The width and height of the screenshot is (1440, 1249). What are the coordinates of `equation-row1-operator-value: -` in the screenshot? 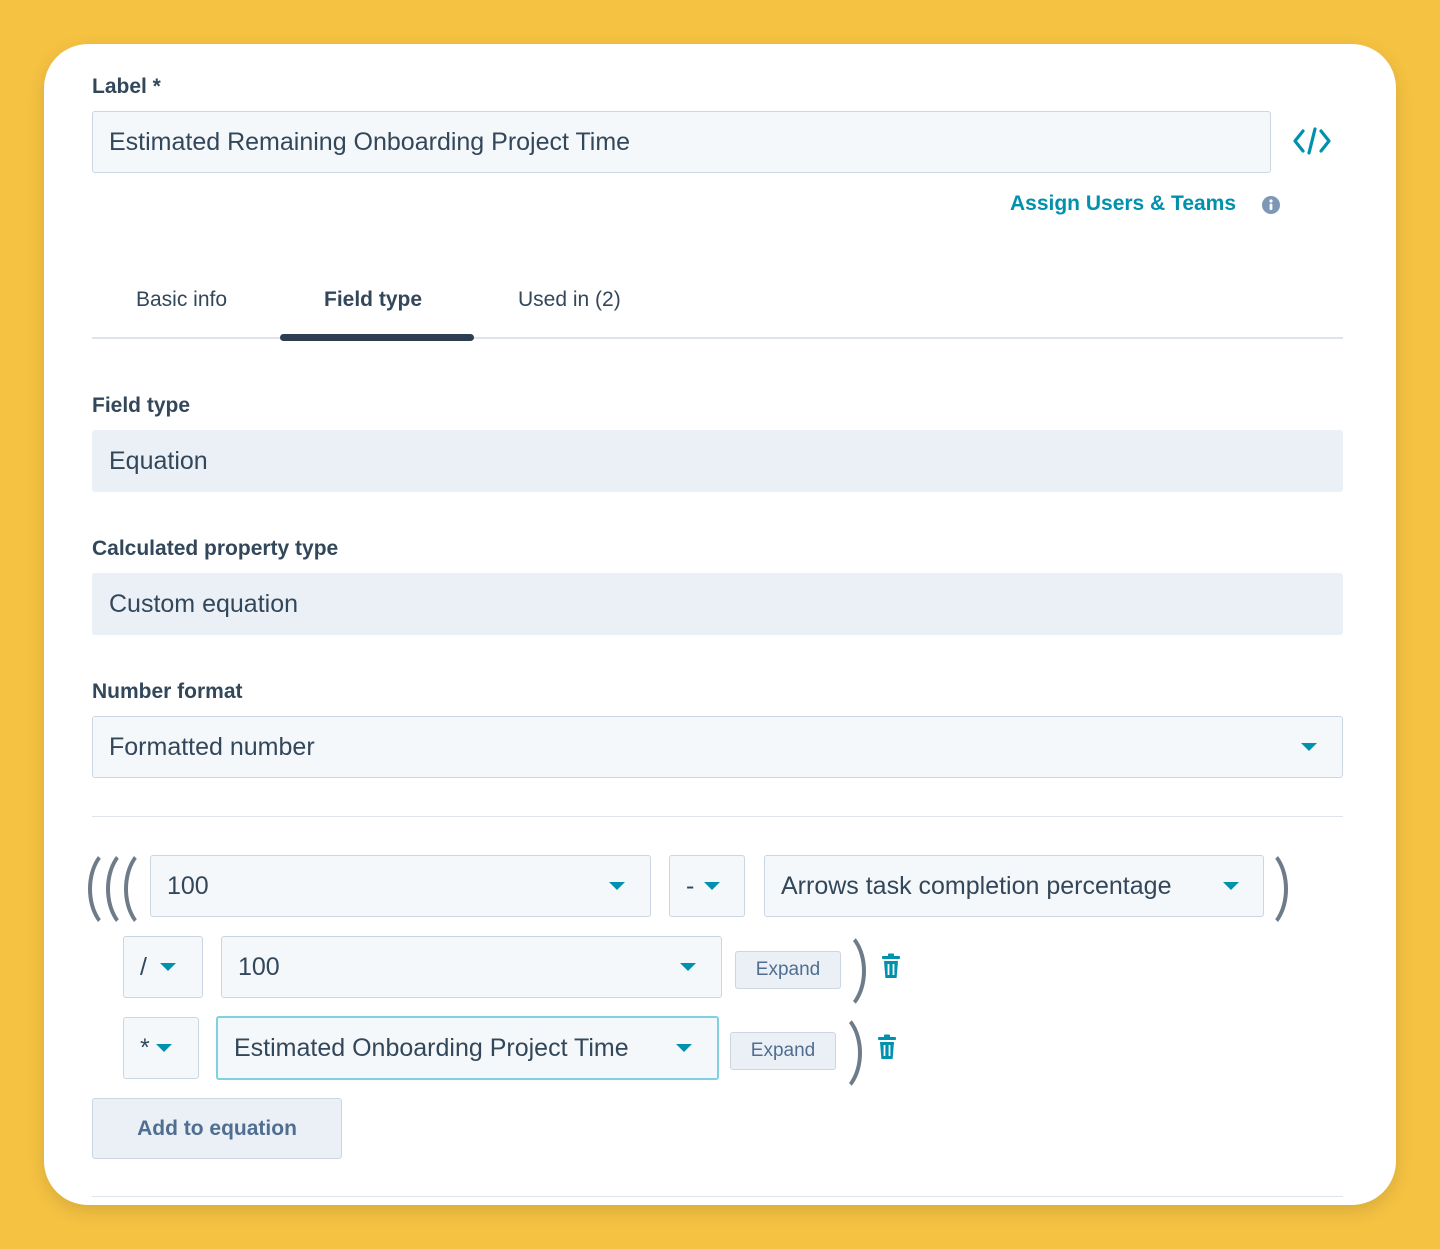 It's located at (690, 885).